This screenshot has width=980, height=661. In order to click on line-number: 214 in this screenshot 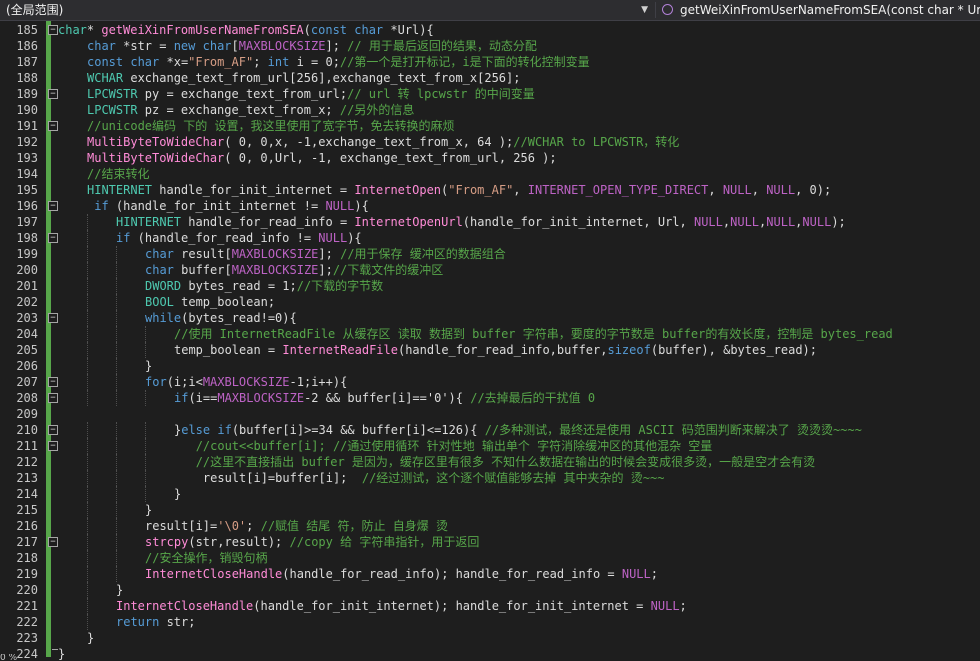, I will do `click(27, 494)`.